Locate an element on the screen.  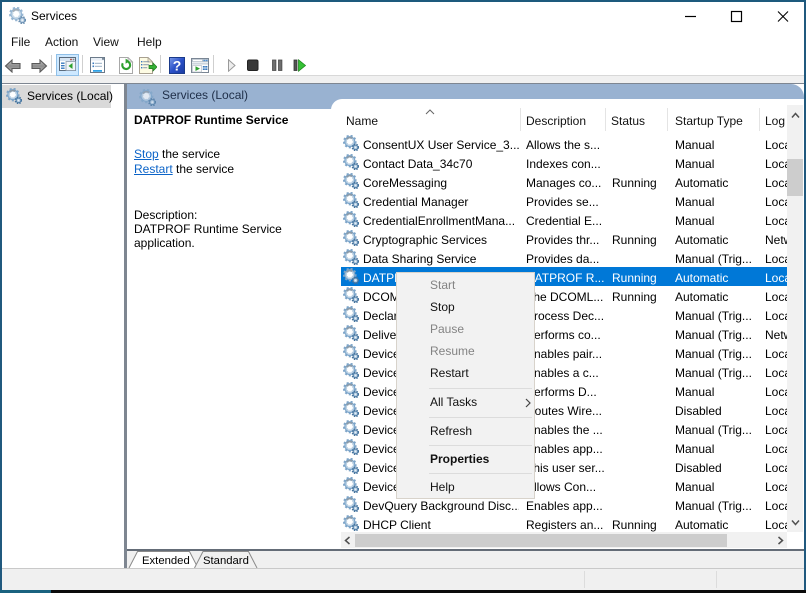
svg-text: Standard is located at coordinates (226, 561).